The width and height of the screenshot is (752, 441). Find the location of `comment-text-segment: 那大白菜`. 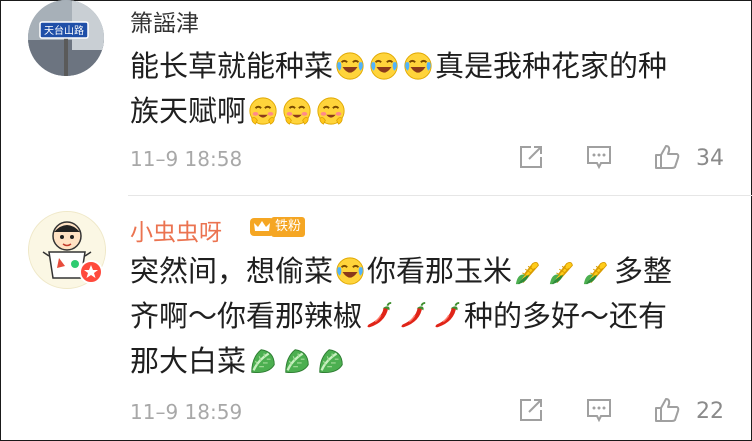

comment-text-segment: 那大白菜 is located at coordinates (188, 361).